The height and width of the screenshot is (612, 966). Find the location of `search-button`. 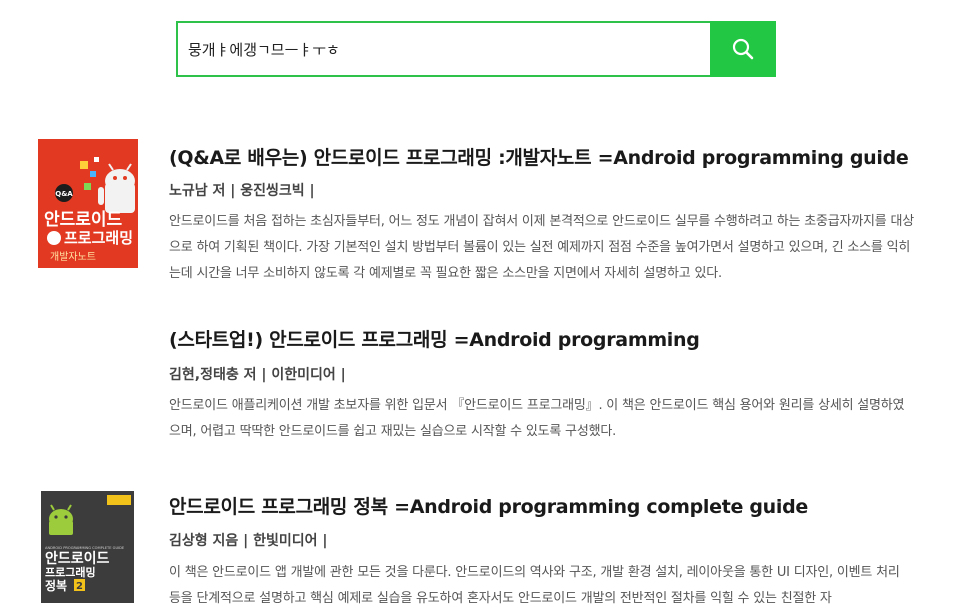

search-button is located at coordinates (743, 49).